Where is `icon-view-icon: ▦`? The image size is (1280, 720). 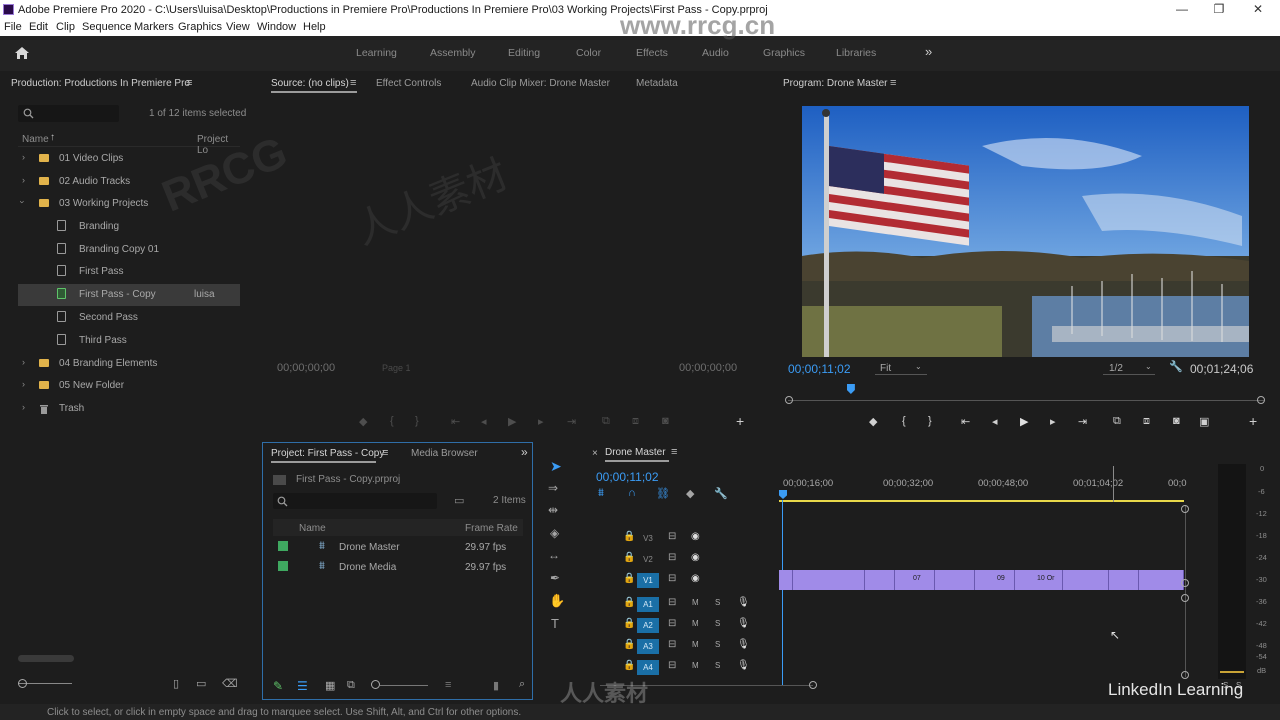 icon-view-icon: ▦ is located at coordinates (330, 685).